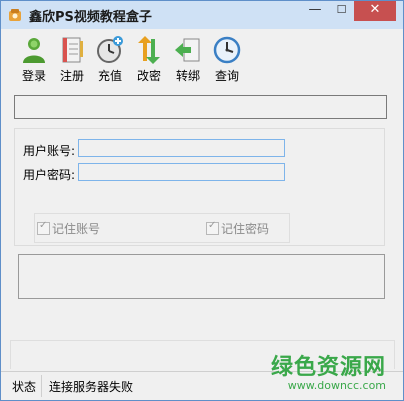  I want to click on top-info-field, so click(200, 107).